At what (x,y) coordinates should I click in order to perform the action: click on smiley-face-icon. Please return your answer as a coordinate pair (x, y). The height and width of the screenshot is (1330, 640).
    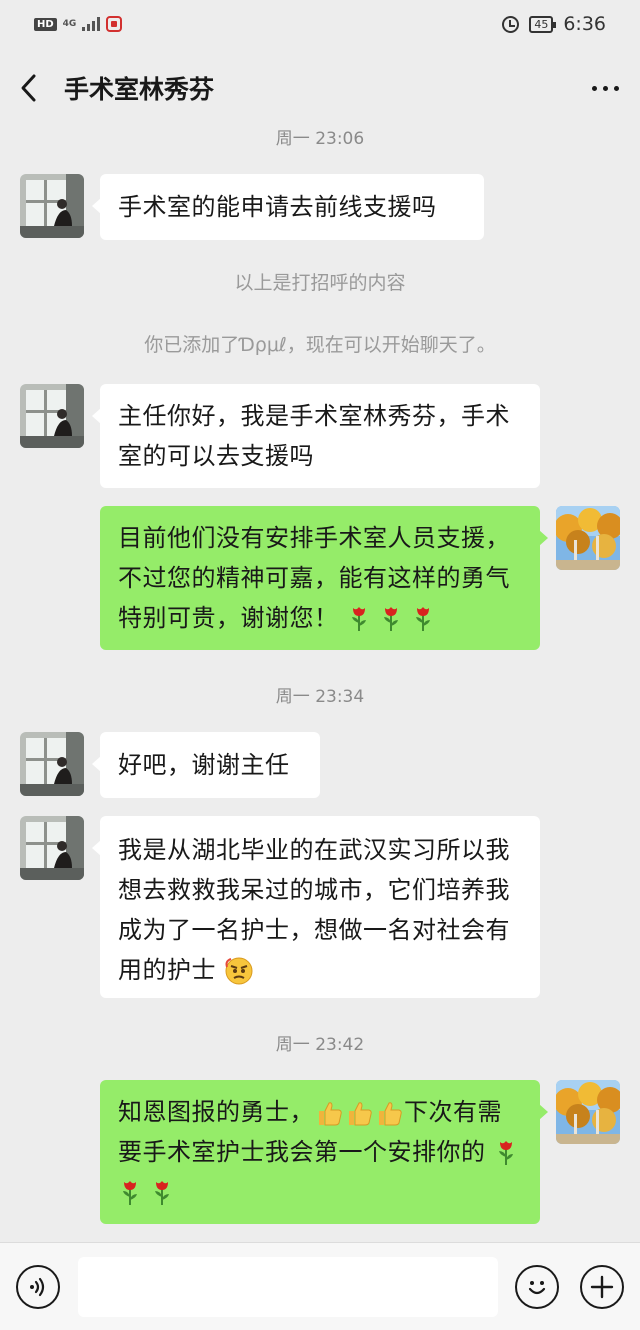
    Looking at the image, I should click on (537, 1288).